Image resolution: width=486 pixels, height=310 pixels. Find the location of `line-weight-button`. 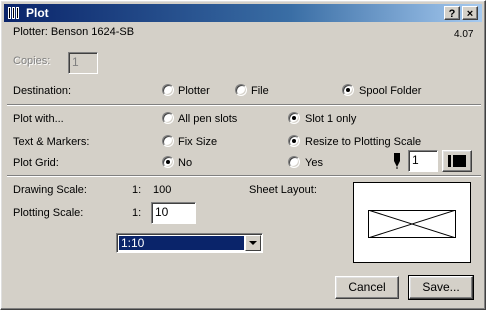

line-weight-button is located at coordinates (457, 161).